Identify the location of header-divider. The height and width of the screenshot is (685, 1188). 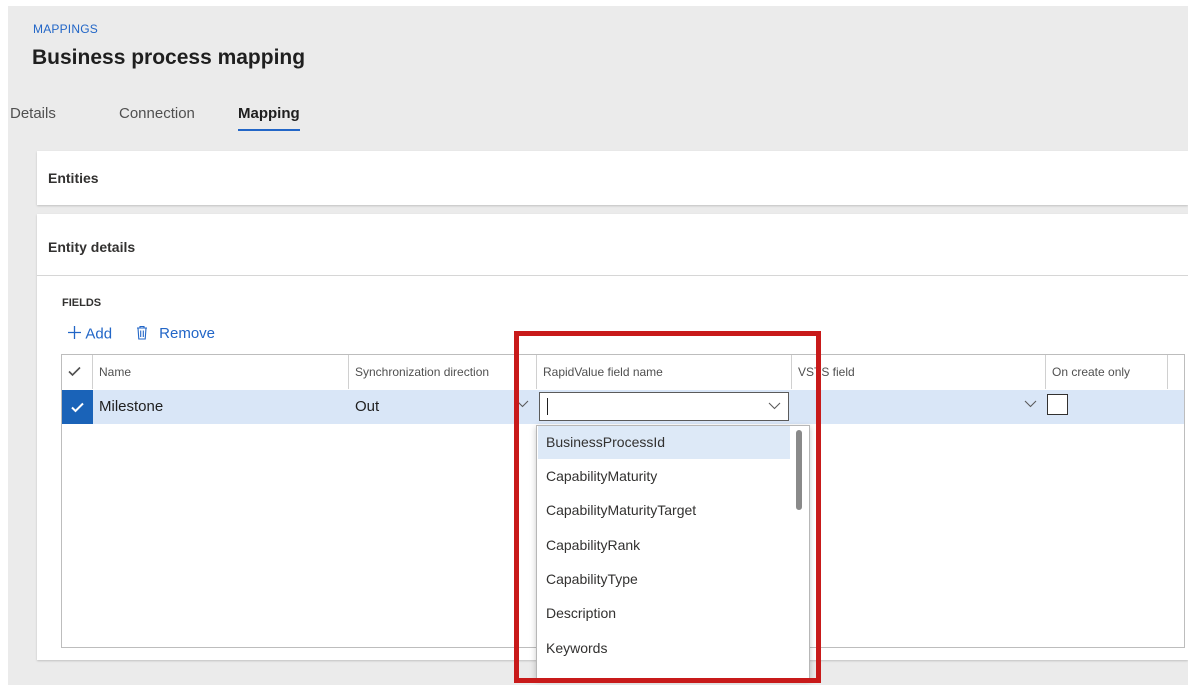
(612, 275).